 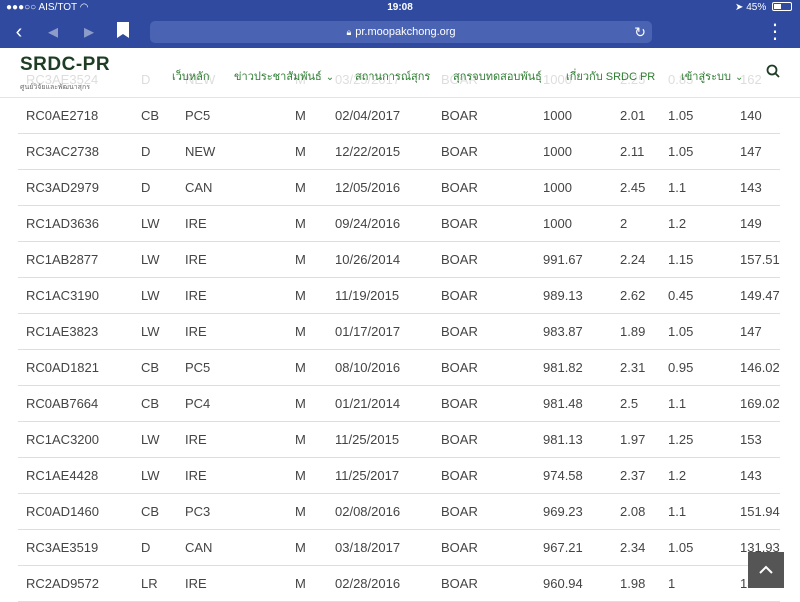 What do you see at coordinates (633, 547) in the screenshot?
I see `cell-adg: 2.34` at bounding box center [633, 547].